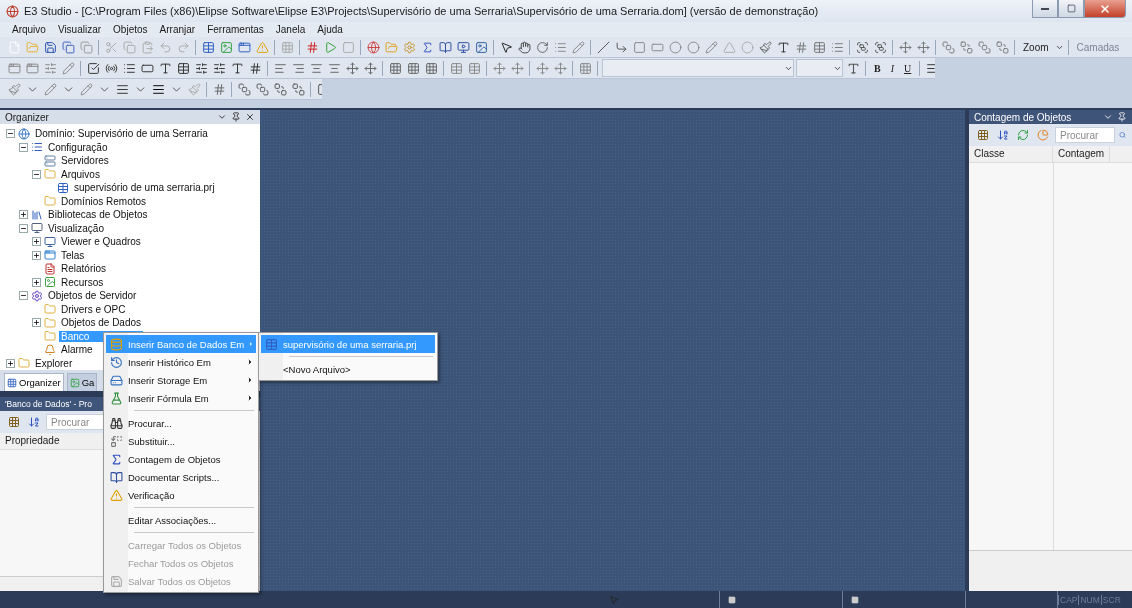  I want to click on italic-button: I, so click(892, 68).